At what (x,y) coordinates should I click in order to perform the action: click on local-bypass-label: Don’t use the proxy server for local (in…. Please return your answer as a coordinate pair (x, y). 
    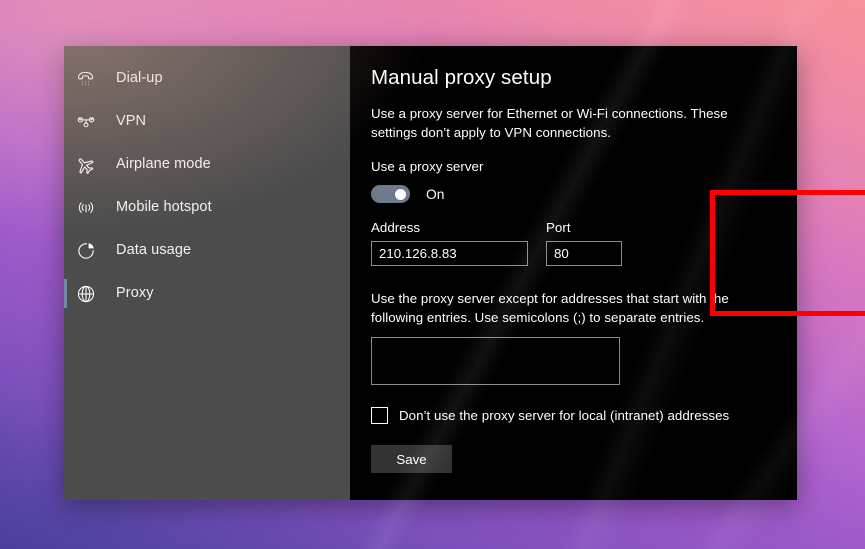
    Looking at the image, I should click on (564, 415).